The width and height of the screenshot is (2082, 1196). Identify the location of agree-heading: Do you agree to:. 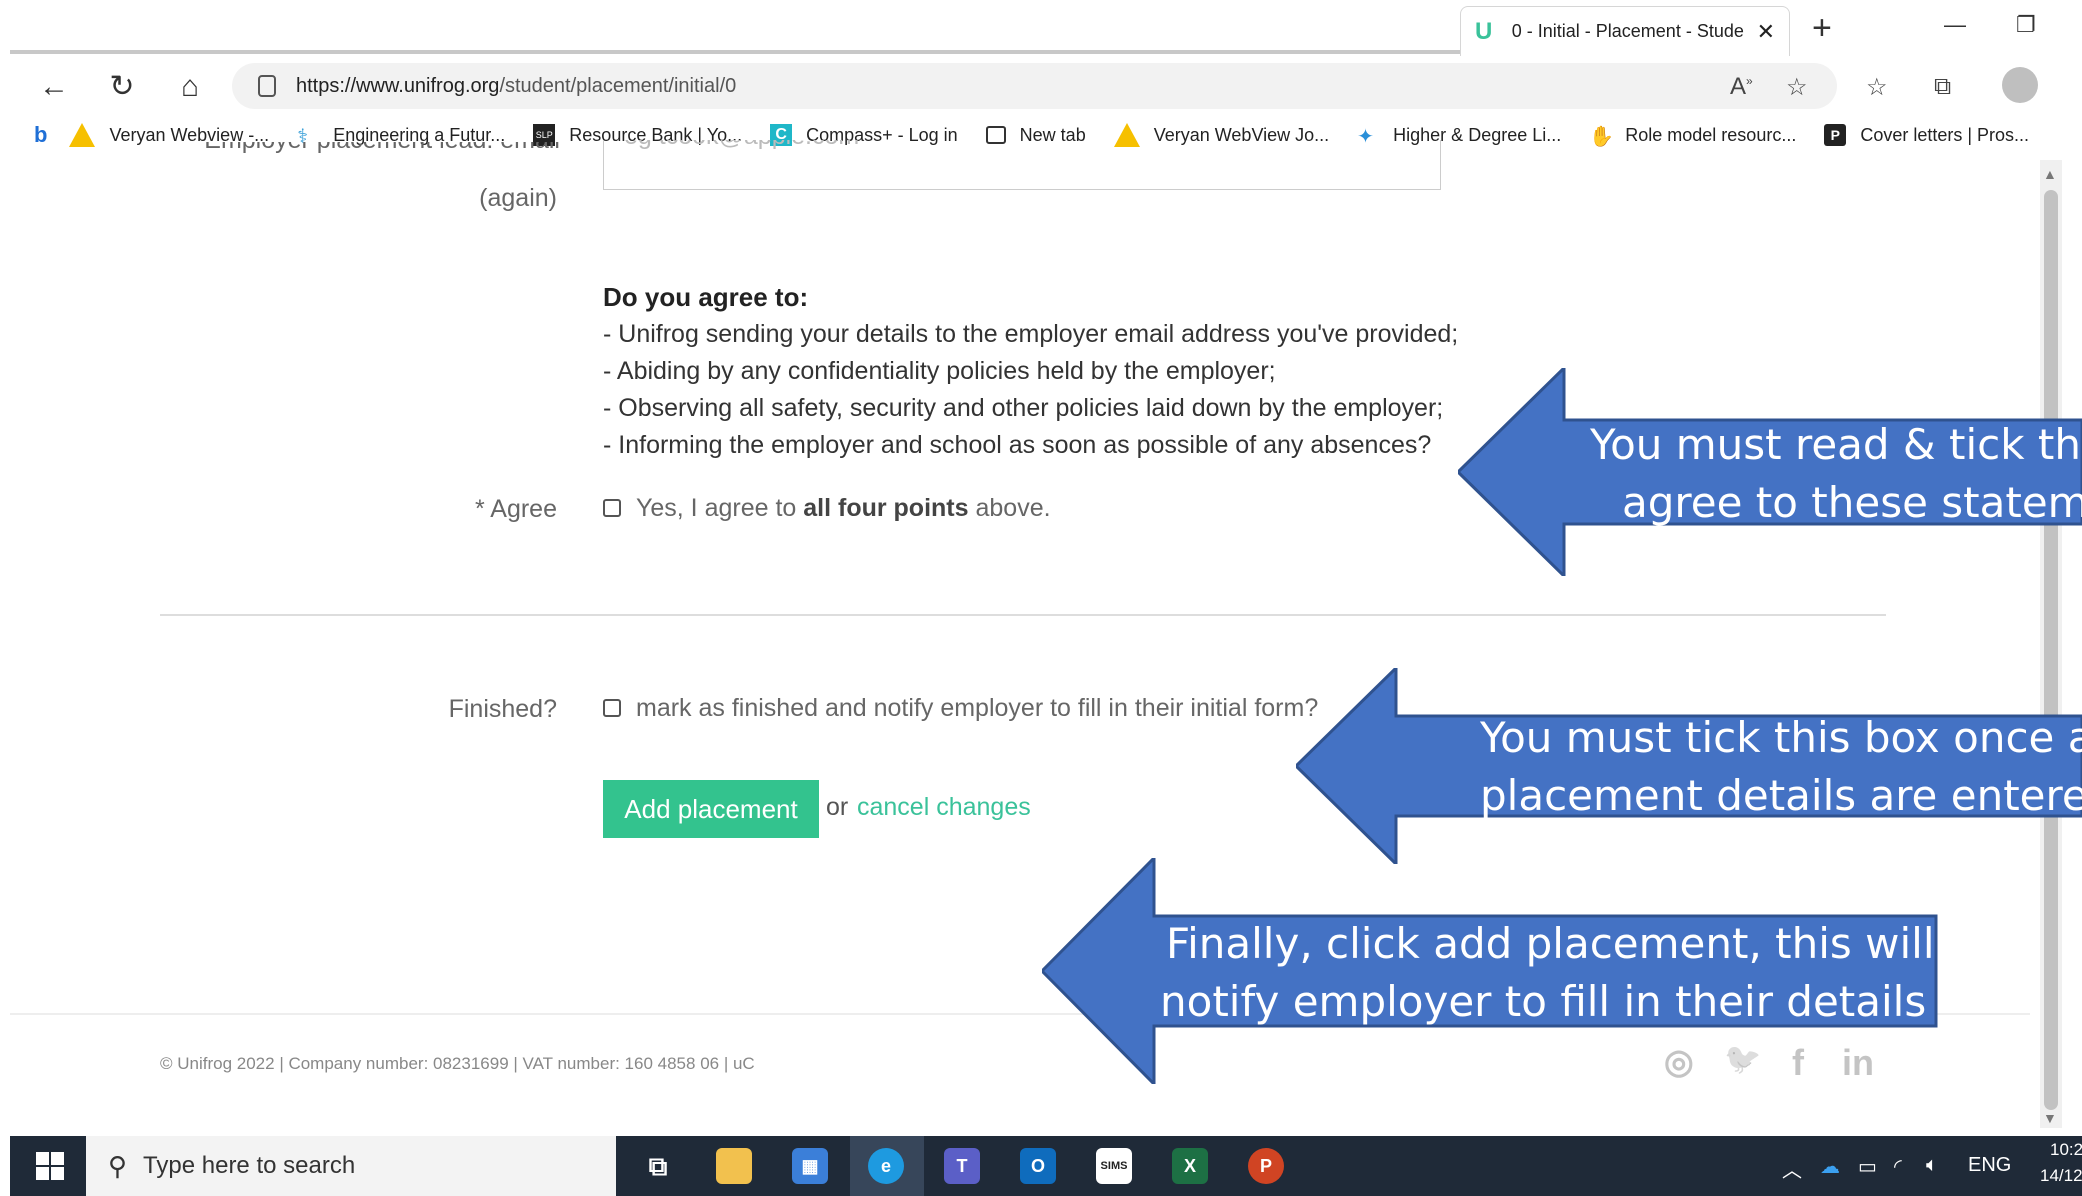
(706, 297).